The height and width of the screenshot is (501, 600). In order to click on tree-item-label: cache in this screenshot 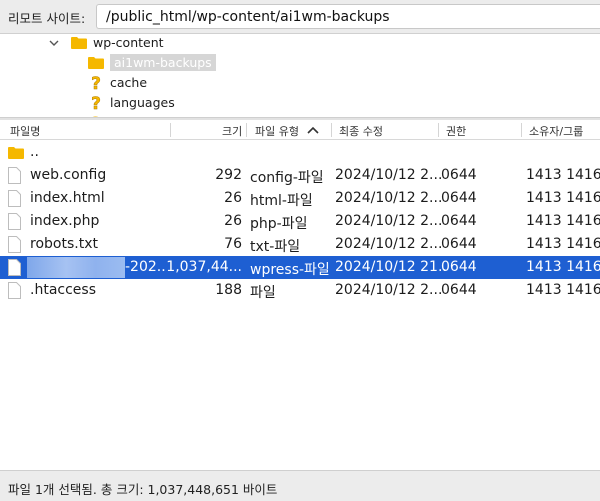, I will do `click(129, 82)`.